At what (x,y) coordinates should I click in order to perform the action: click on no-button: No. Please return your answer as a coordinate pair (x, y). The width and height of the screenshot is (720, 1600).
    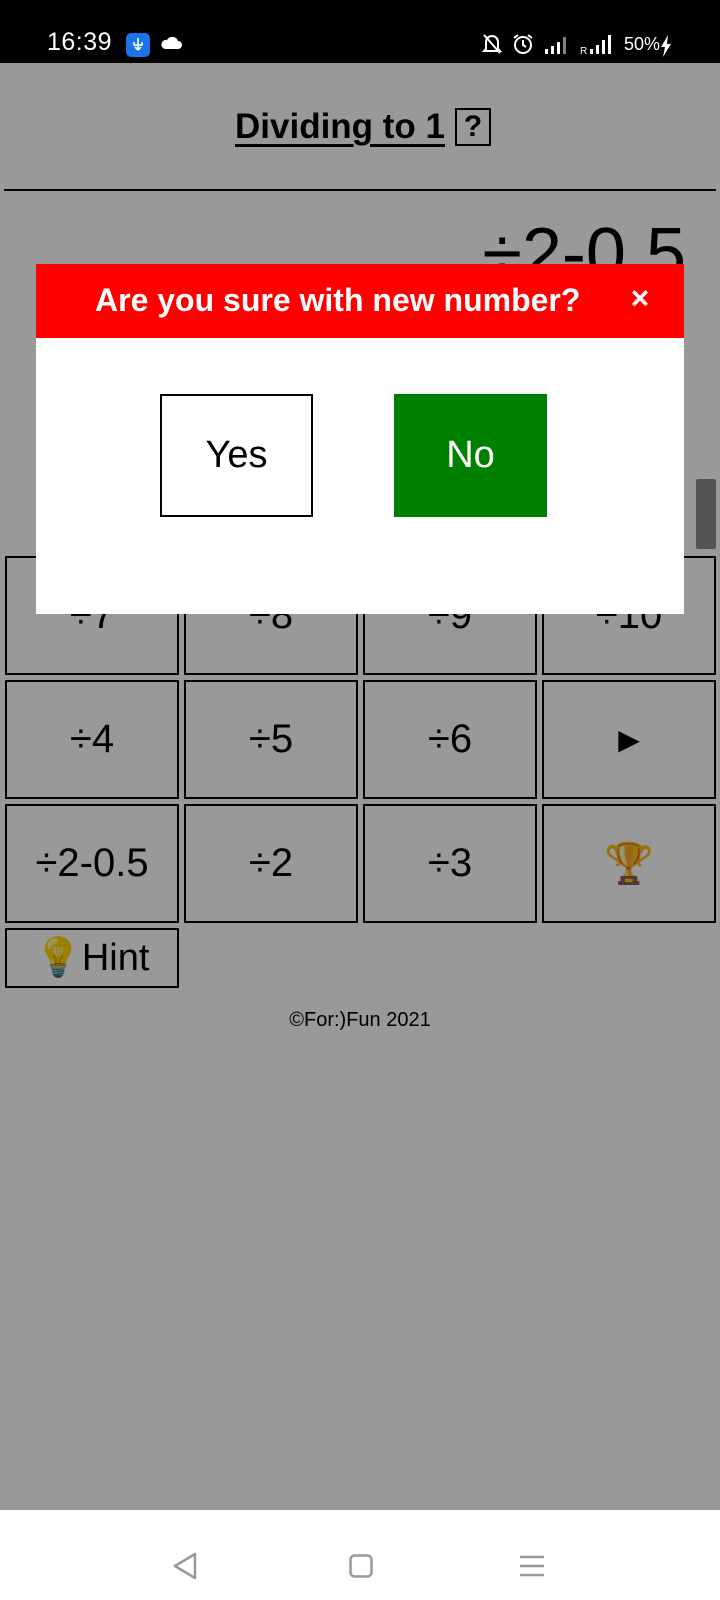
    Looking at the image, I should click on (470, 455).